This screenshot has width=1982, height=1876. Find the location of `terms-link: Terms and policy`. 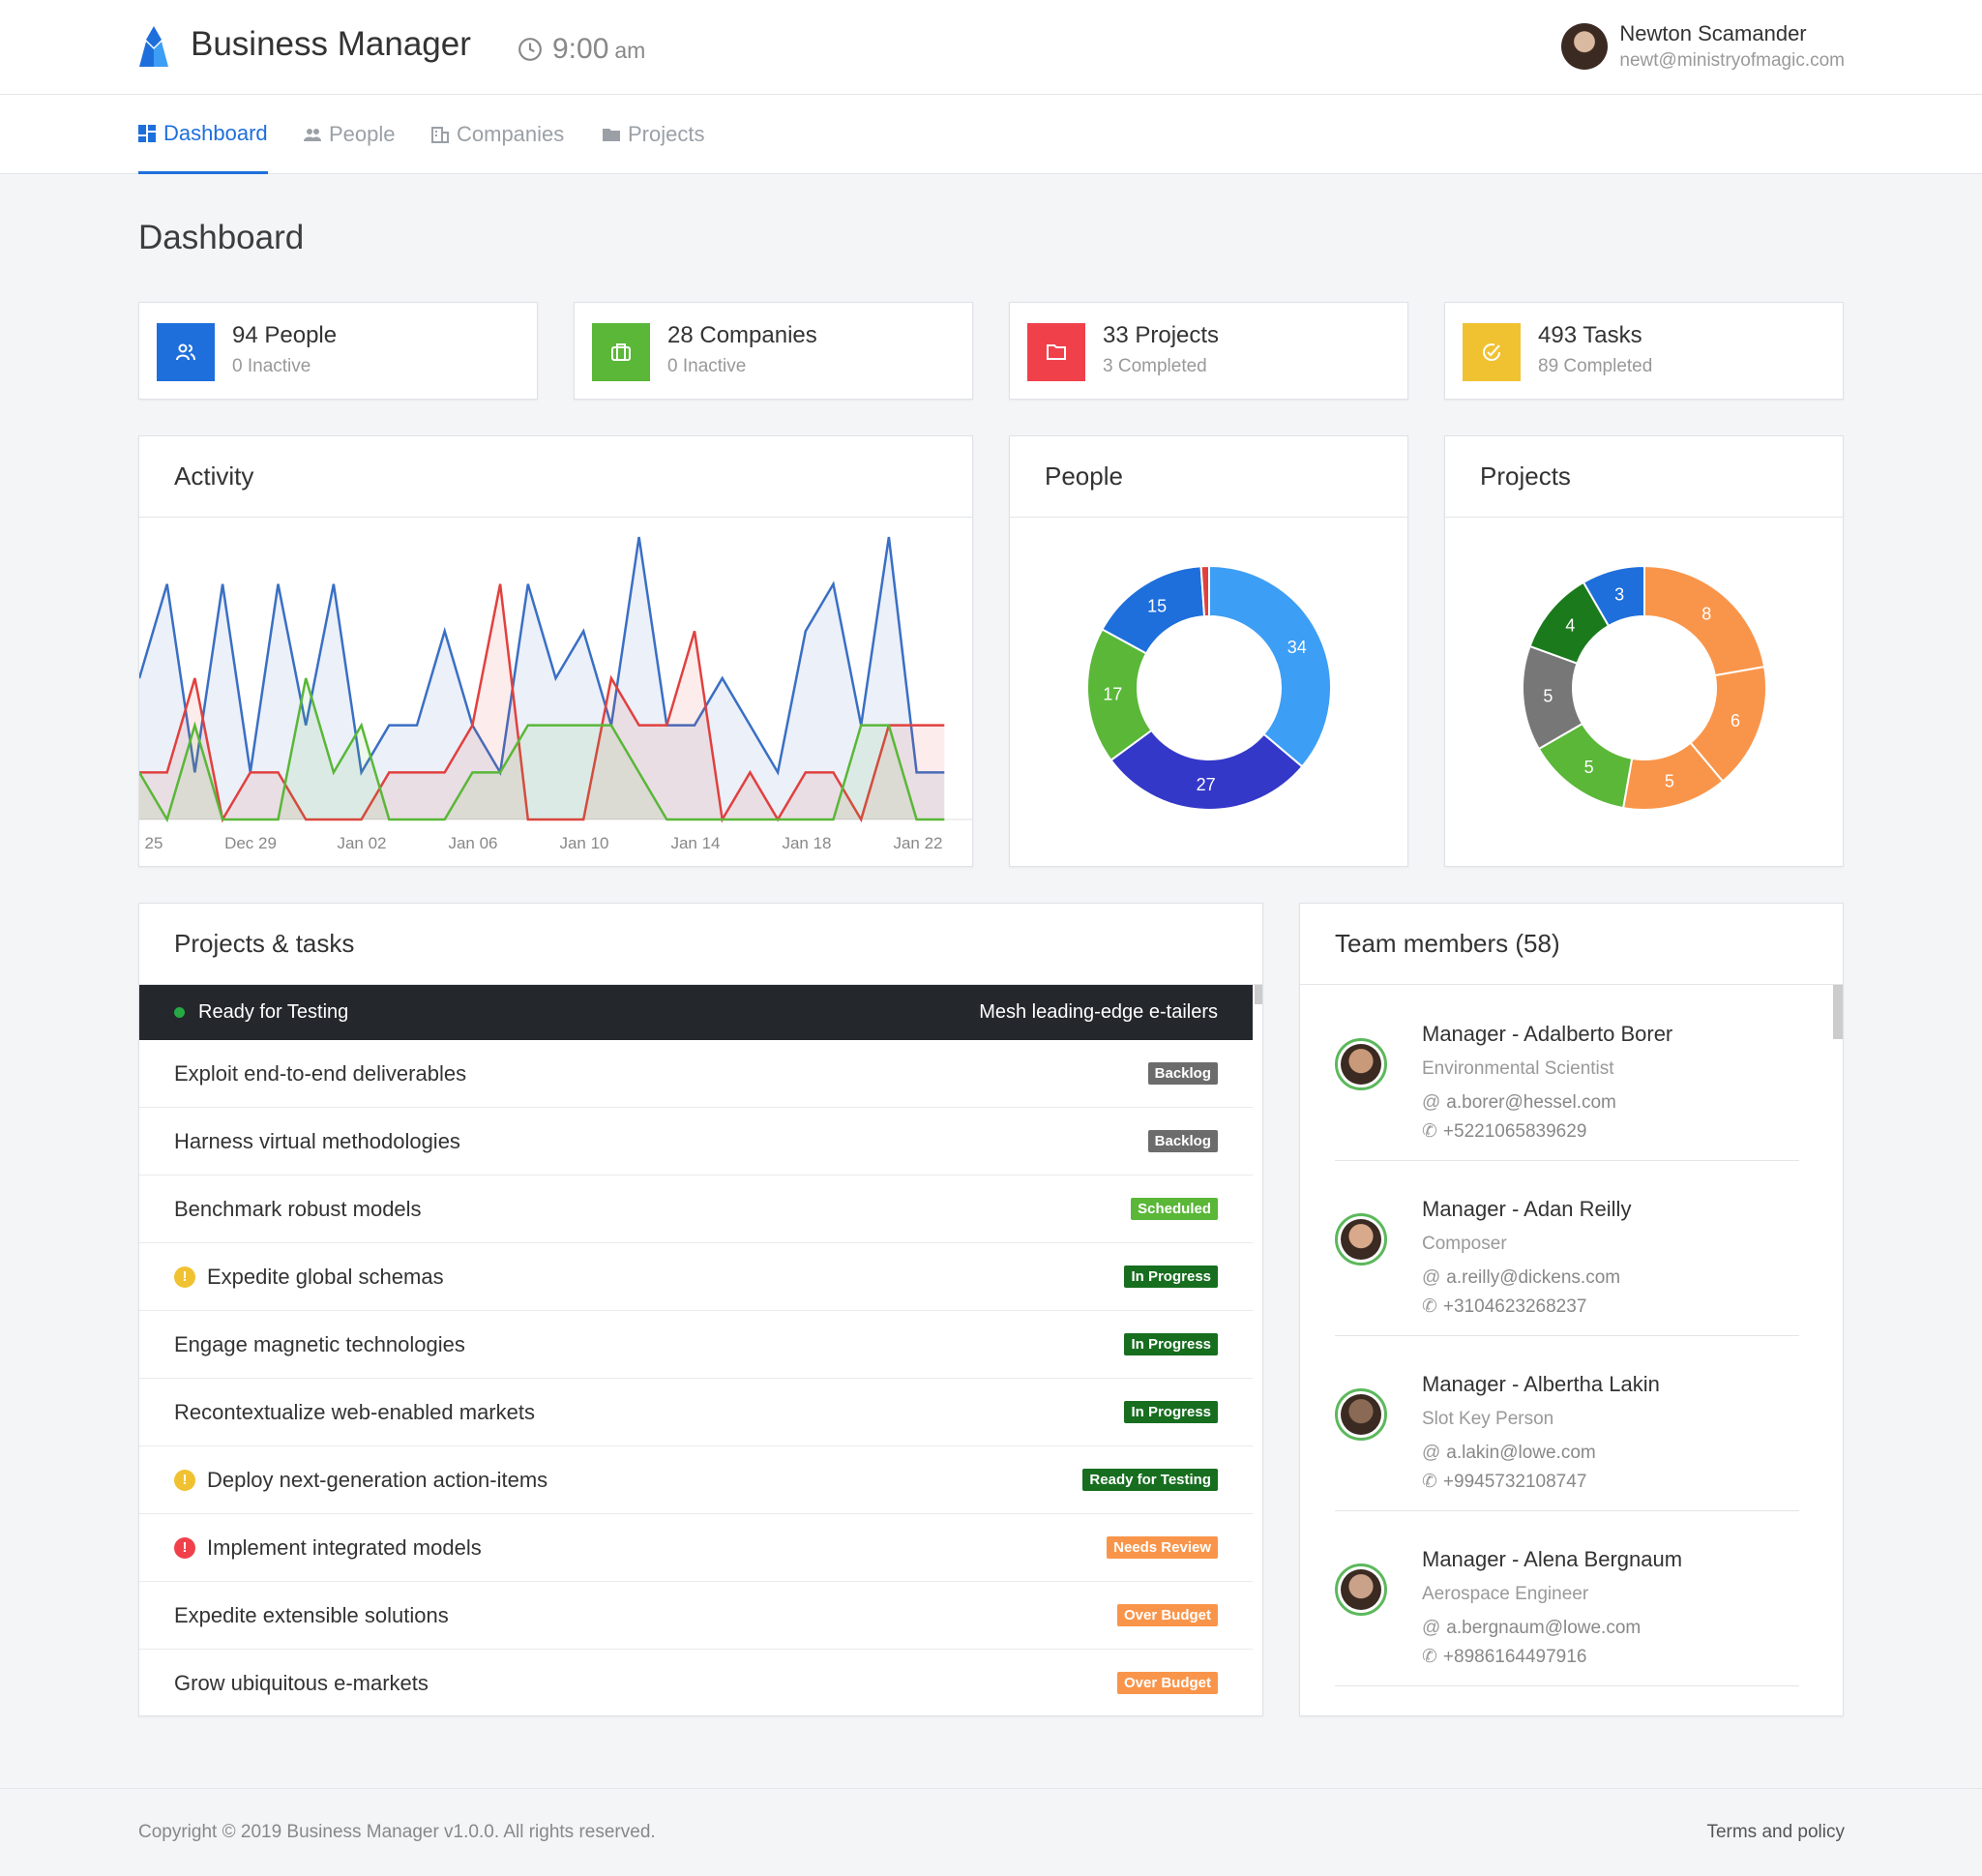

terms-link: Terms and policy is located at coordinates (1776, 1832).